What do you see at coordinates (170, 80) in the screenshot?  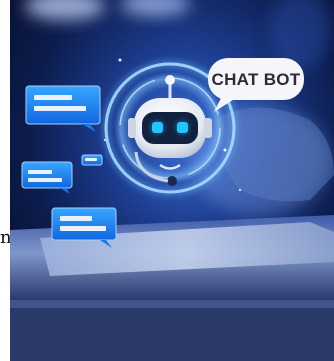 I see `robot-antenna-tip` at bounding box center [170, 80].